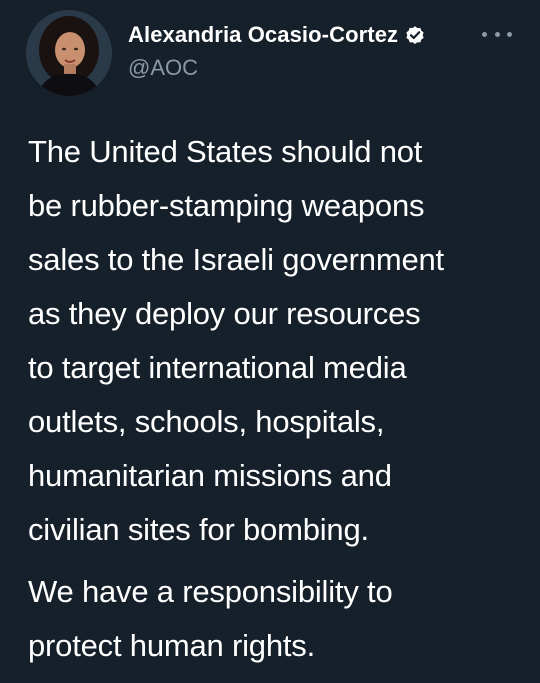  What do you see at coordinates (210, 591) in the screenshot?
I see `tweet-text-line: We have a responsibility to` at bounding box center [210, 591].